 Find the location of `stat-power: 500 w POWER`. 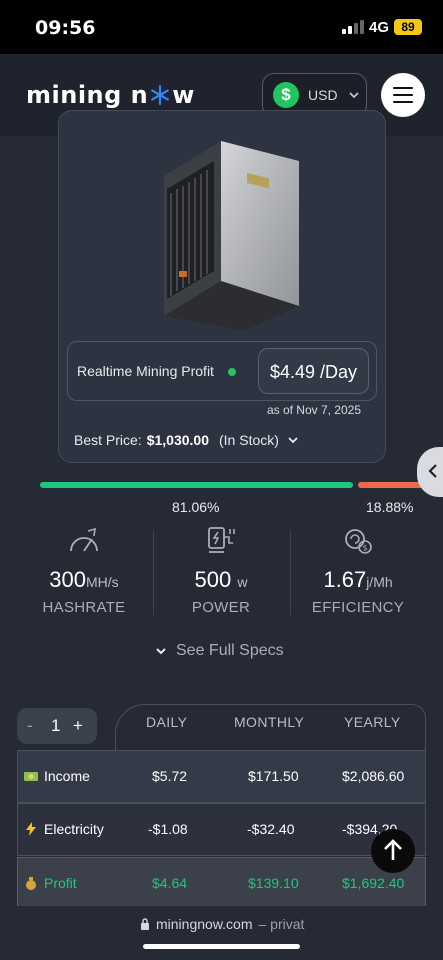

stat-power: 500 w POWER is located at coordinates (221, 572).